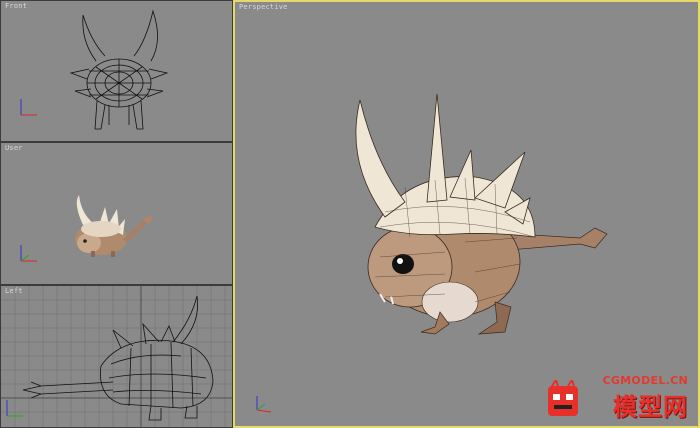 The image size is (700, 428). What do you see at coordinates (28, 107) in the screenshot?
I see `axis-gizmo-front` at bounding box center [28, 107].